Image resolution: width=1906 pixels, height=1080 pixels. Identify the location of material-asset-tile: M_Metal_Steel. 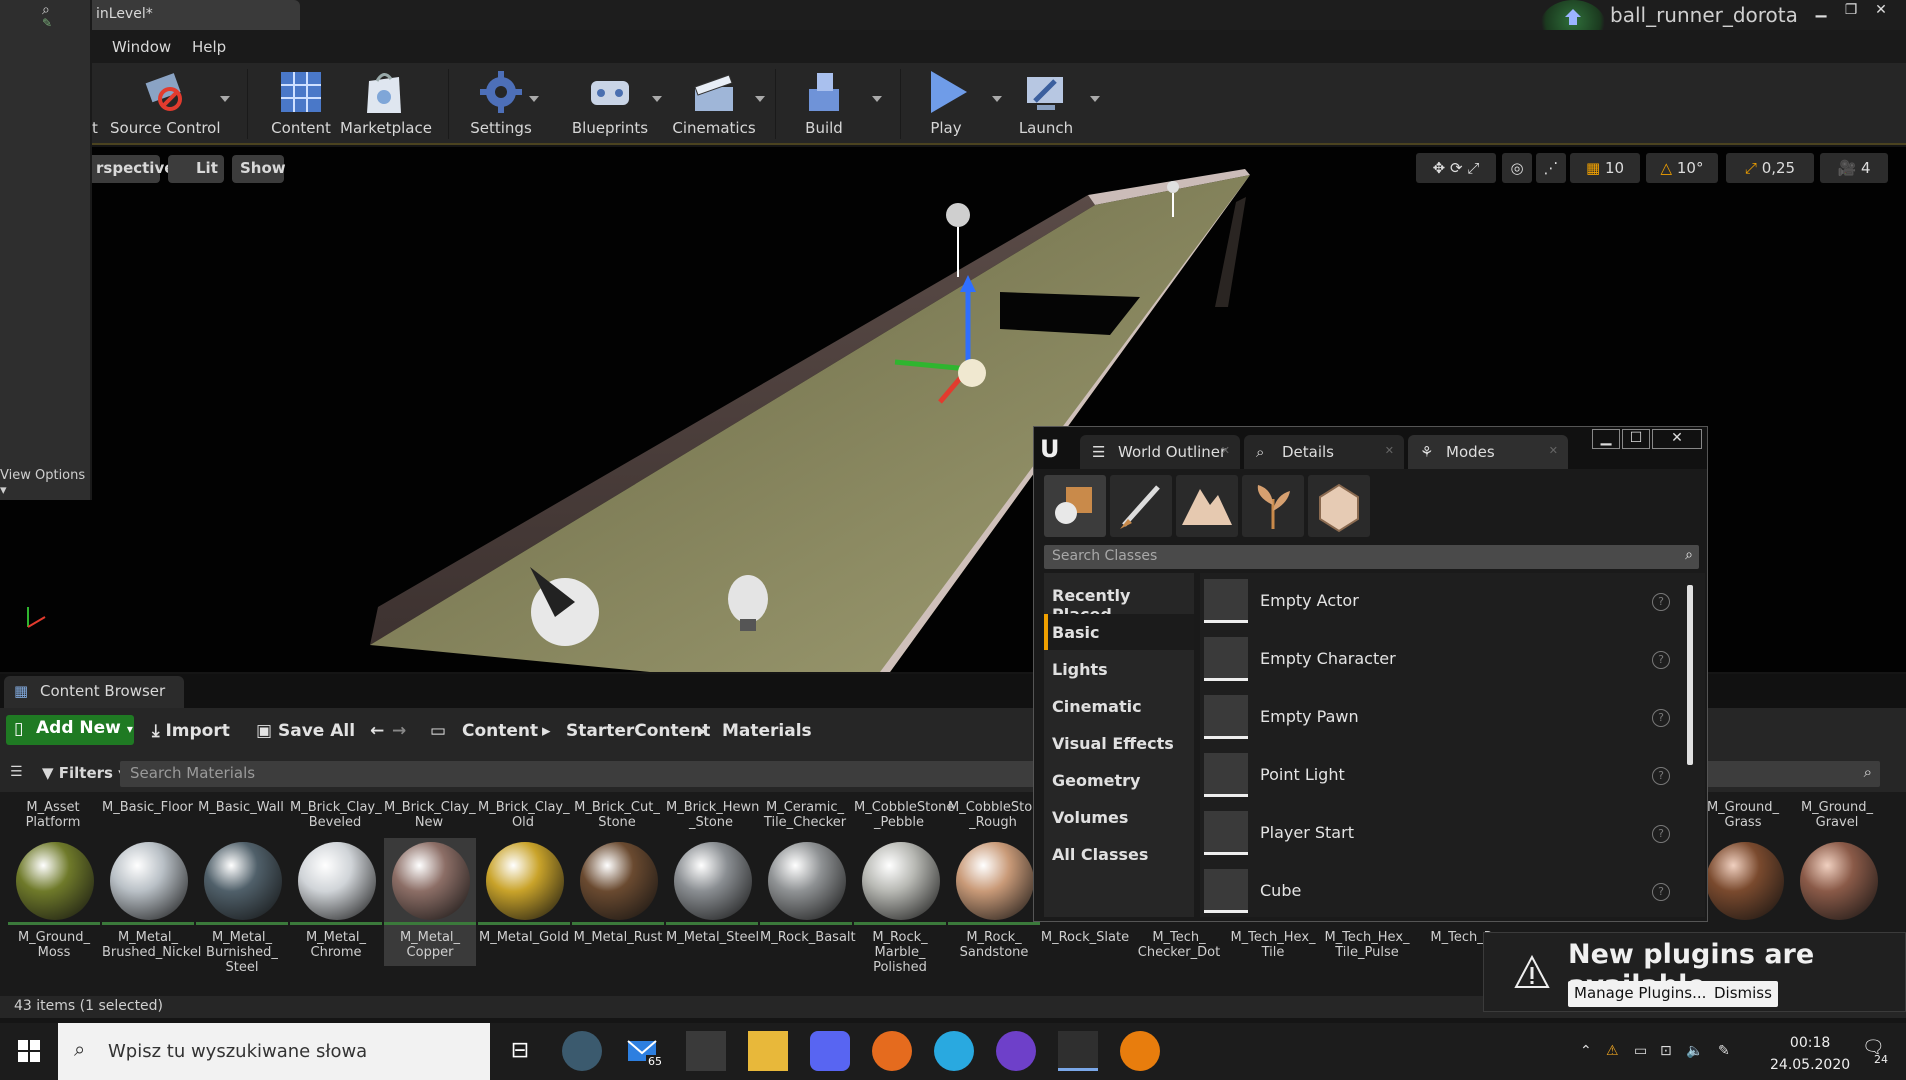
(712, 902).